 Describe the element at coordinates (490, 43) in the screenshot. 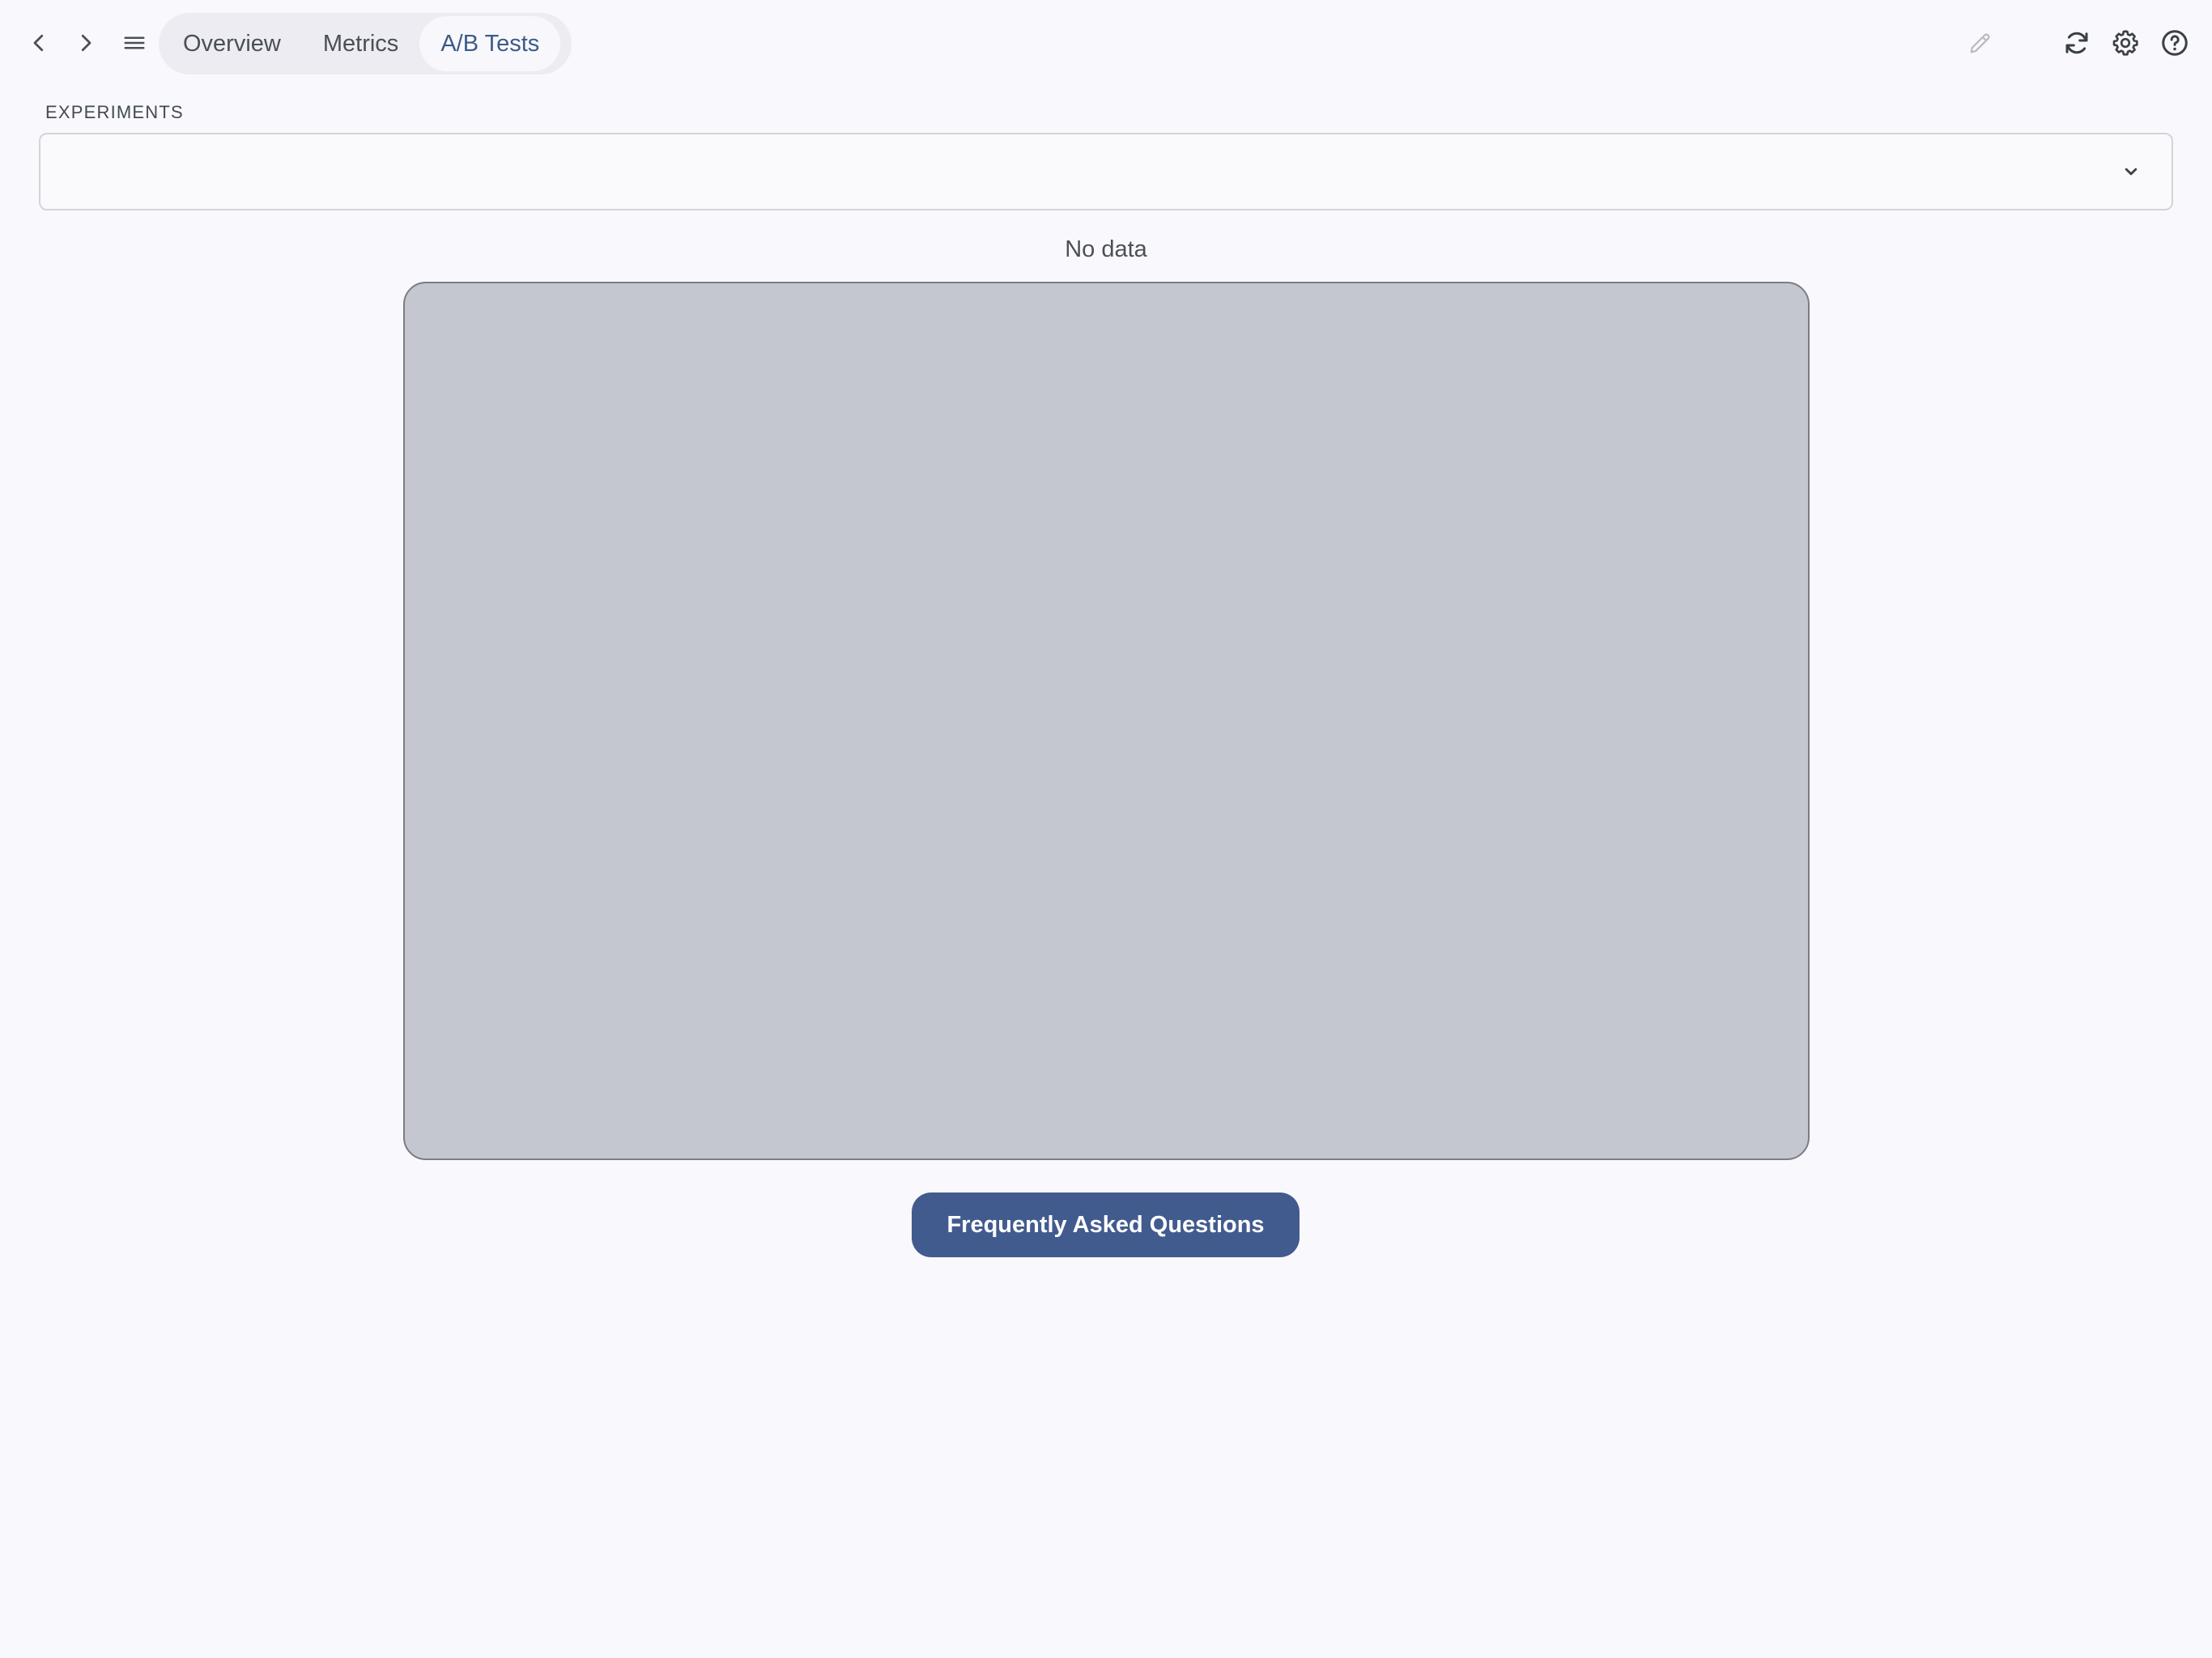

I see `tab-ab-tests: A/B Tests` at that location.